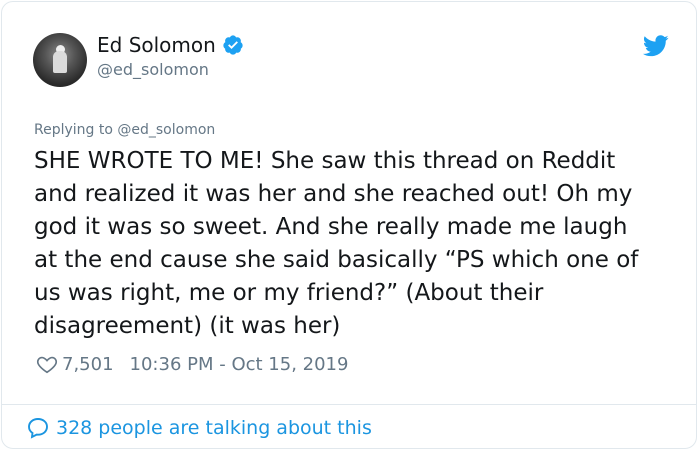 This screenshot has width=700, height=452. I want to click on avatar, so click(60, 60).